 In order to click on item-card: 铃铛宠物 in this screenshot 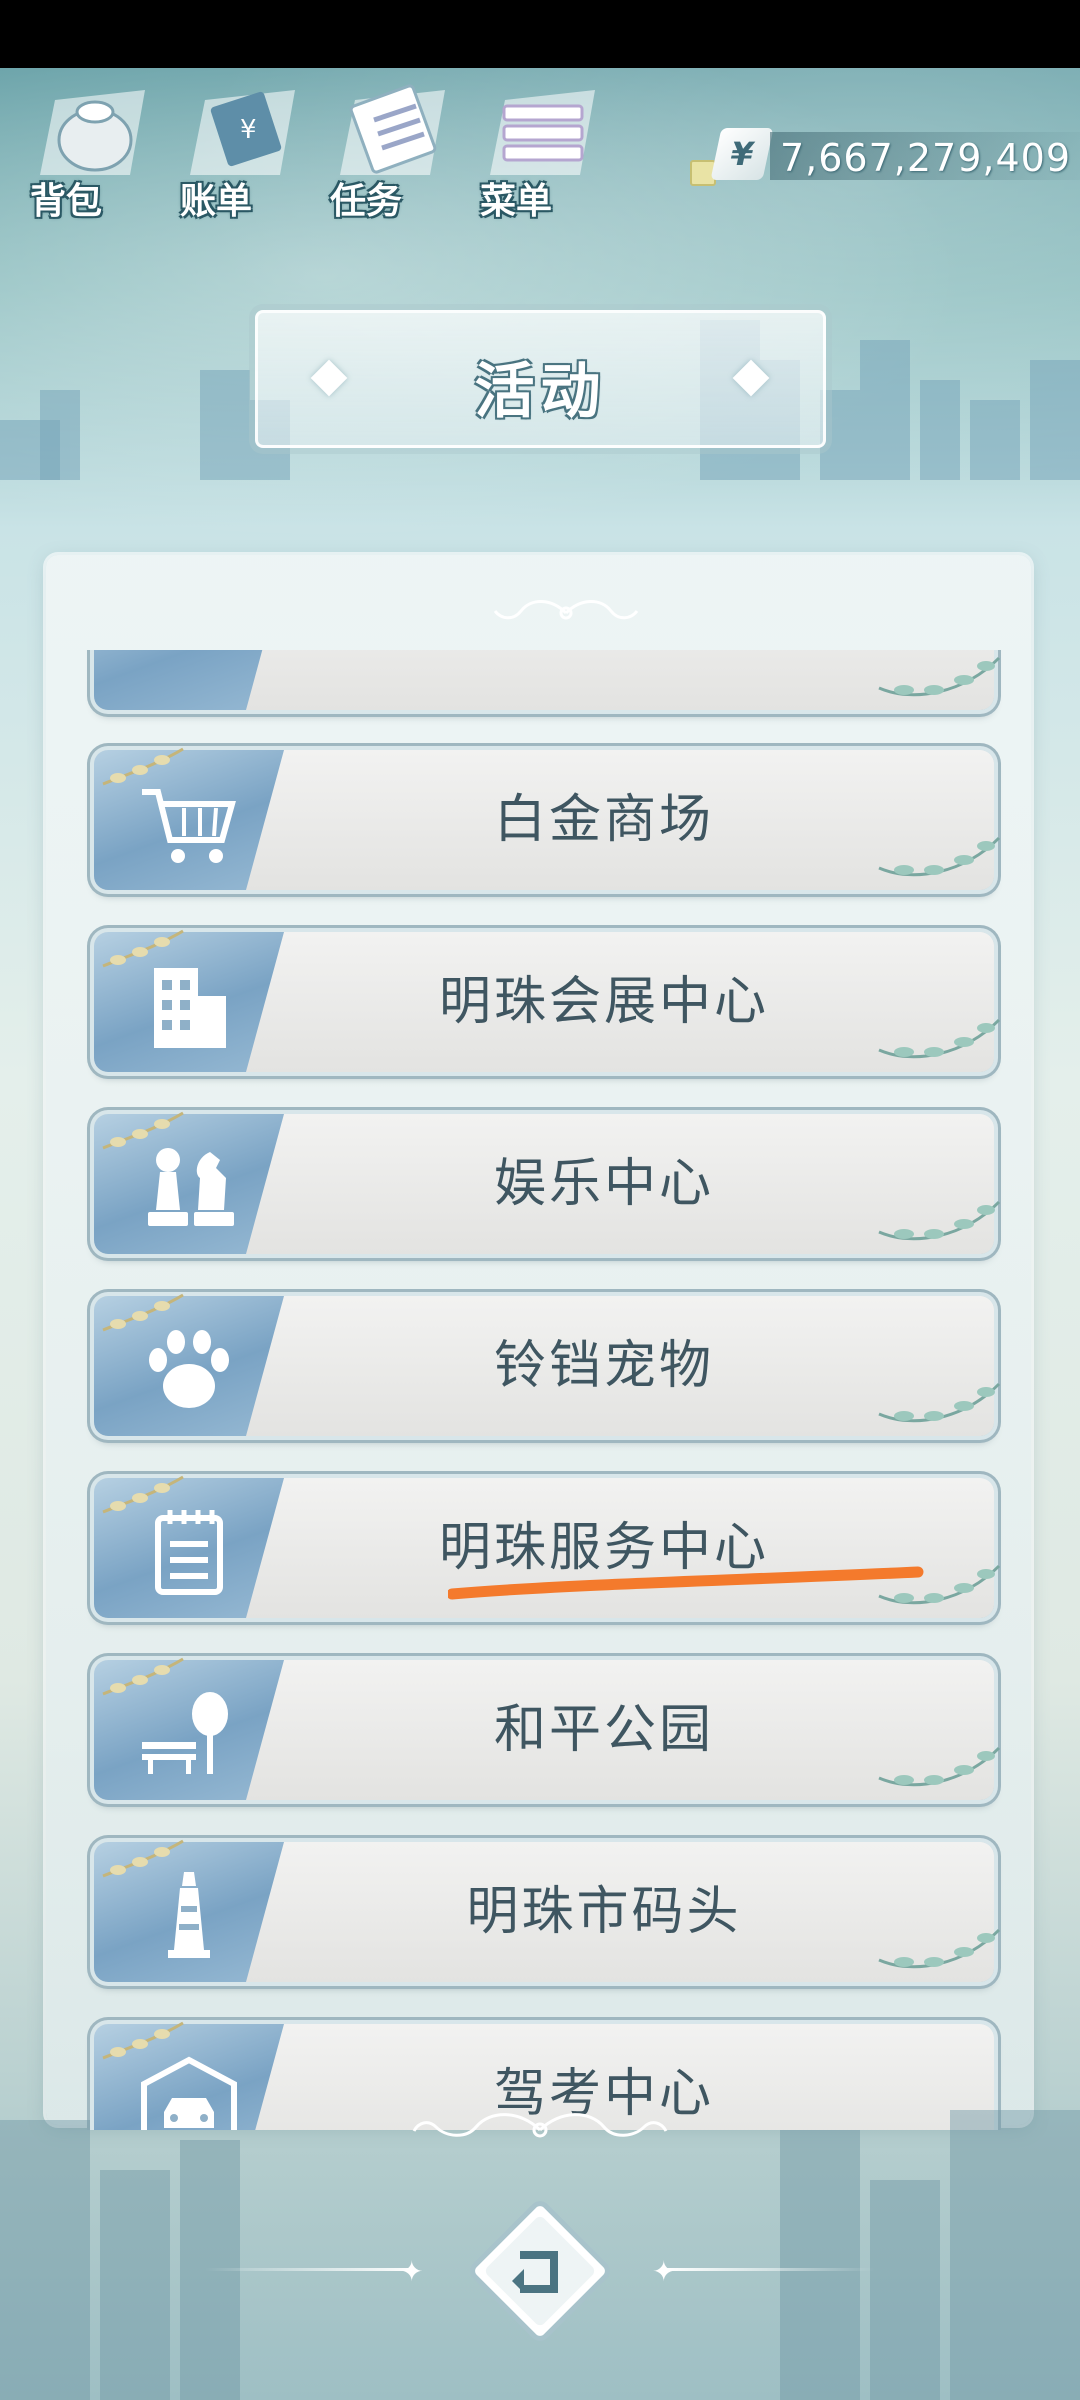, I will do `click(544, 1366)`.